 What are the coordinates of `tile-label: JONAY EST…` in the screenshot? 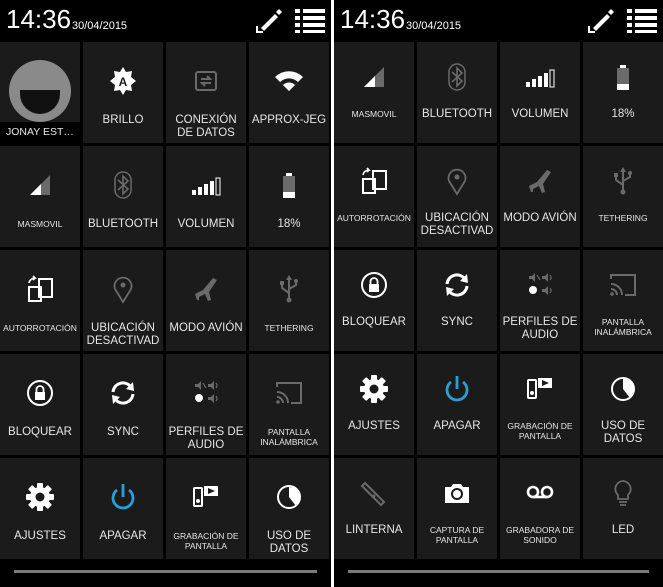 It's located at (40, 132).